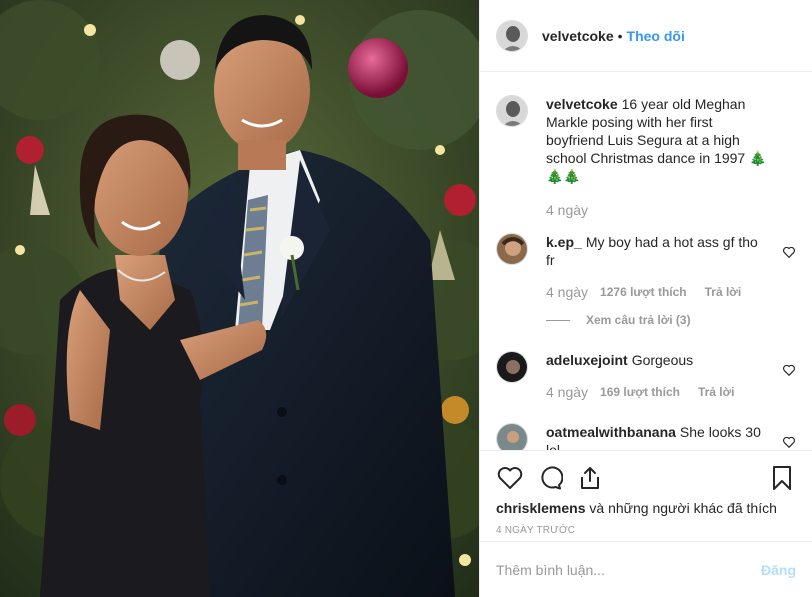  I want to click on author-avatar, so click(512, 35).